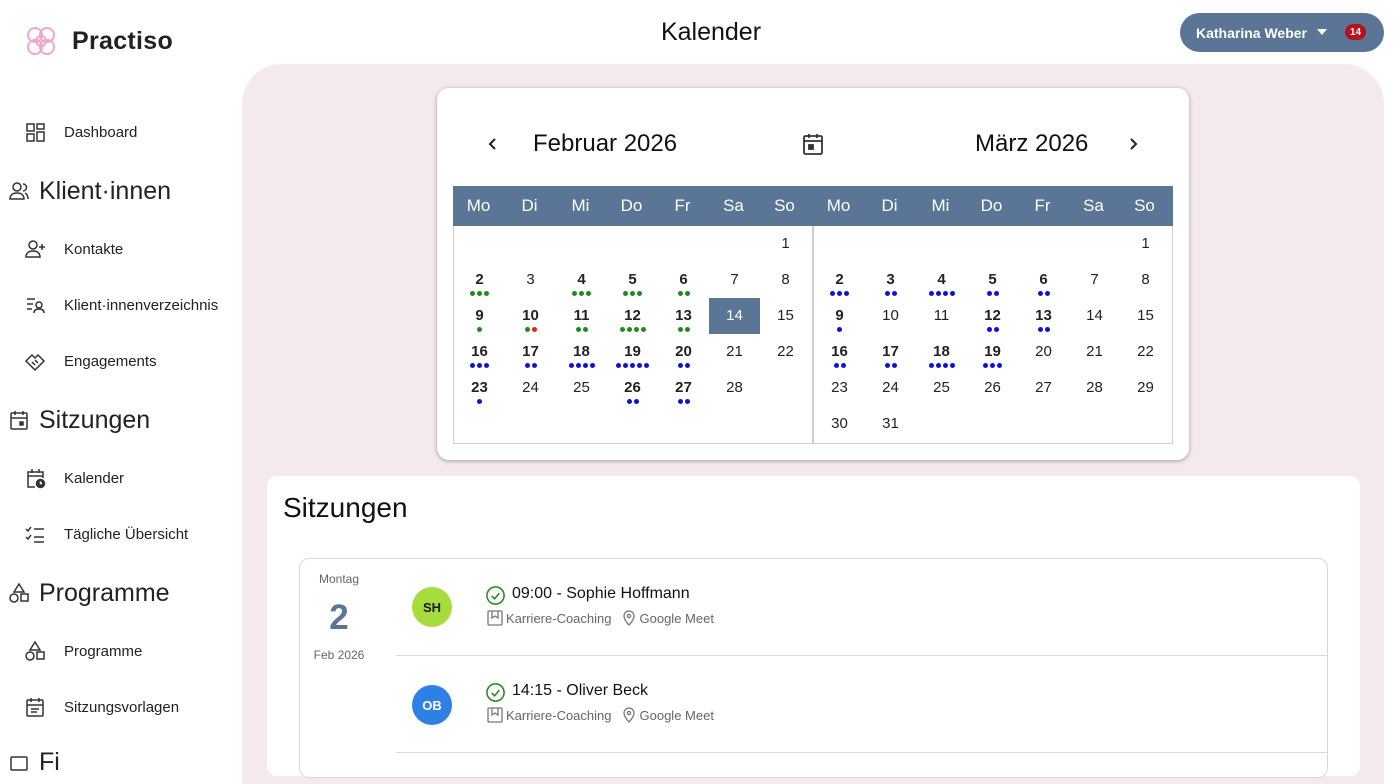 The width and height of the screenshot is (1400, 784). Describe the element at coordinates (94, 249) in the screenshot. I see `sidebar-item-label: Kontakte` at that location.